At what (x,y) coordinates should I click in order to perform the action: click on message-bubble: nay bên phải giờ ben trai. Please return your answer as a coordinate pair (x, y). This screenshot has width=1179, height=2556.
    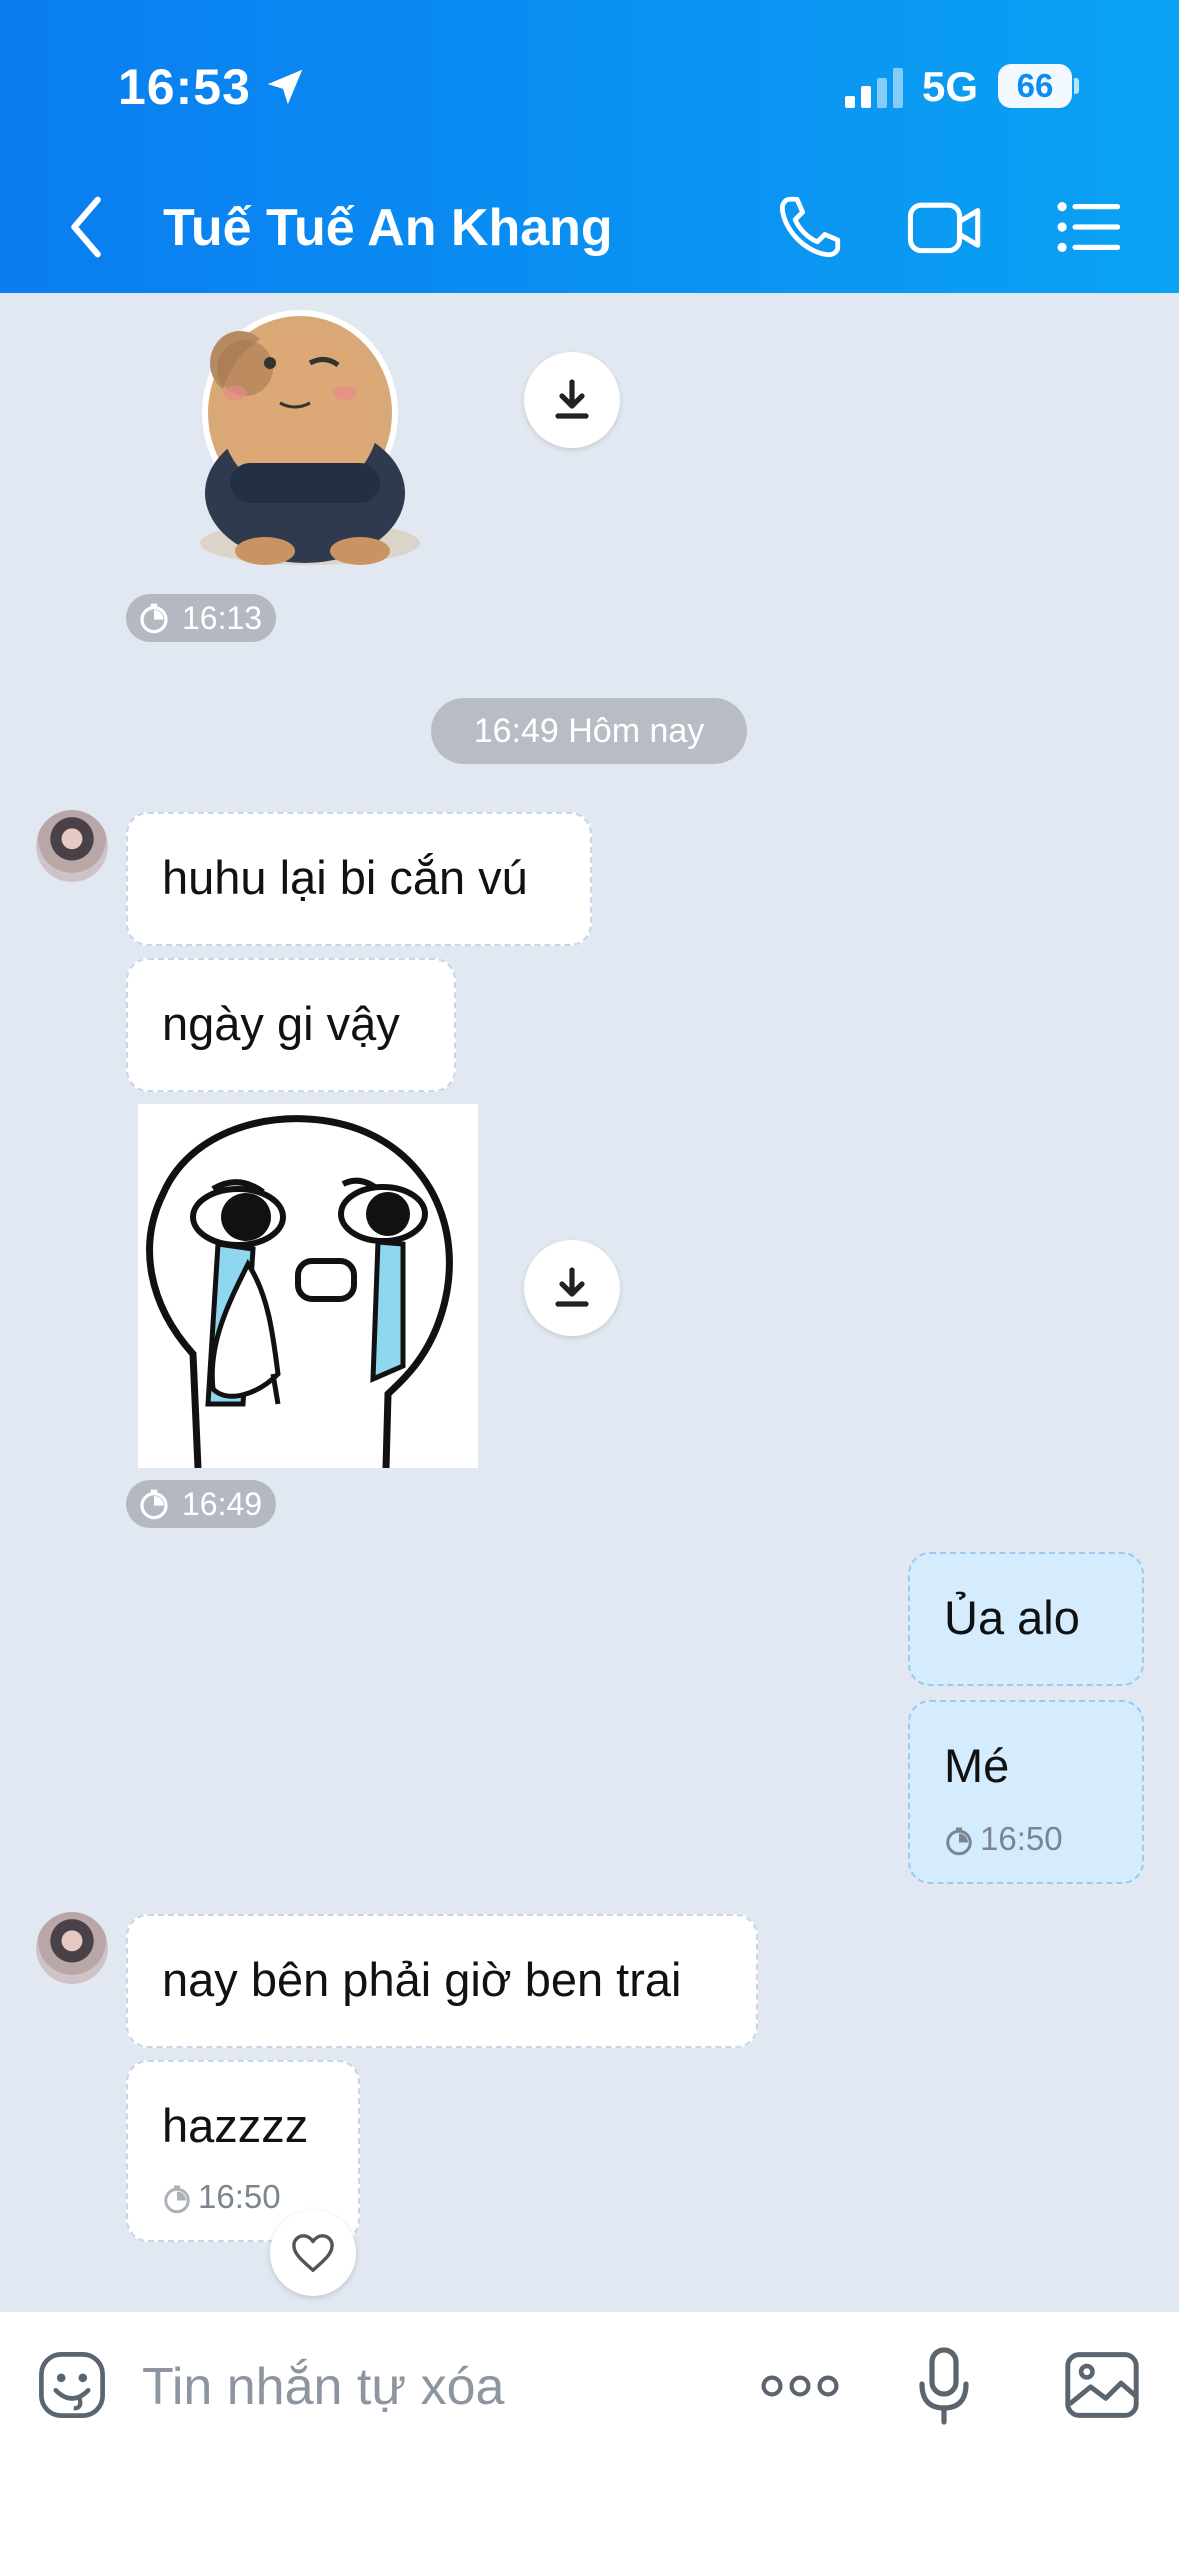
    Looking at the image, I should click on (442, 1981).